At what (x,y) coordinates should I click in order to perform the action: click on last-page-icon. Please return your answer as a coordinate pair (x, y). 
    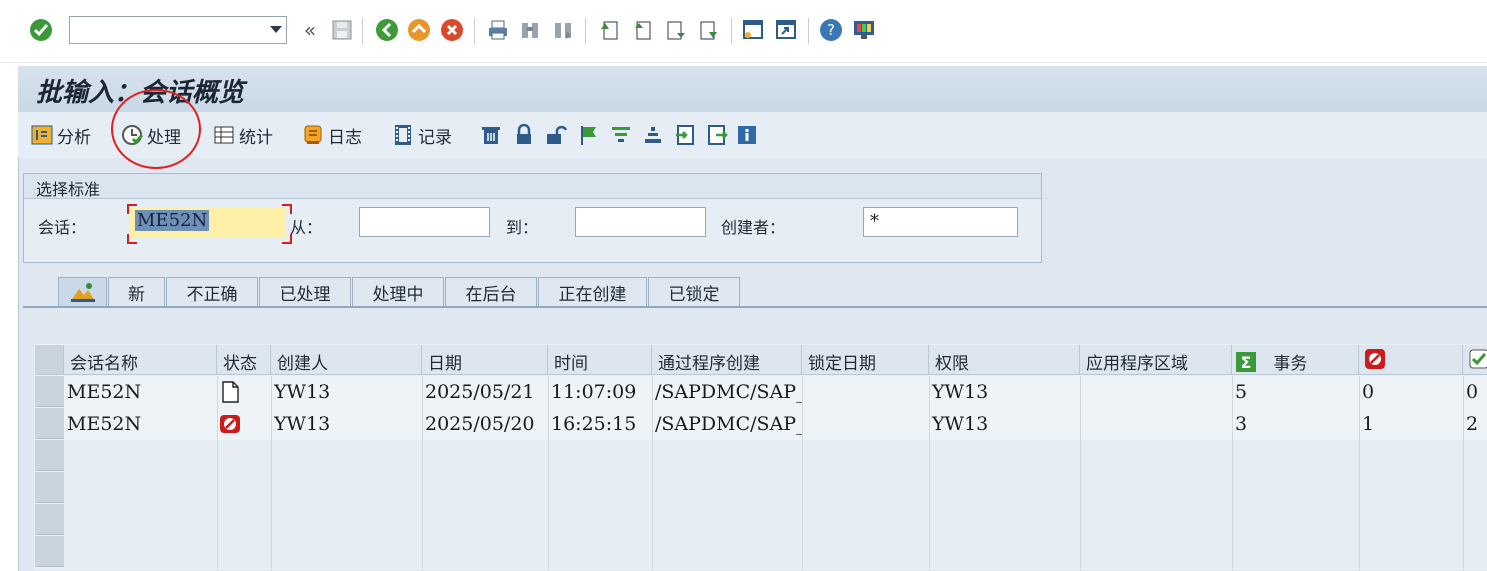
    Looking at the image, I should click on (709, 30).